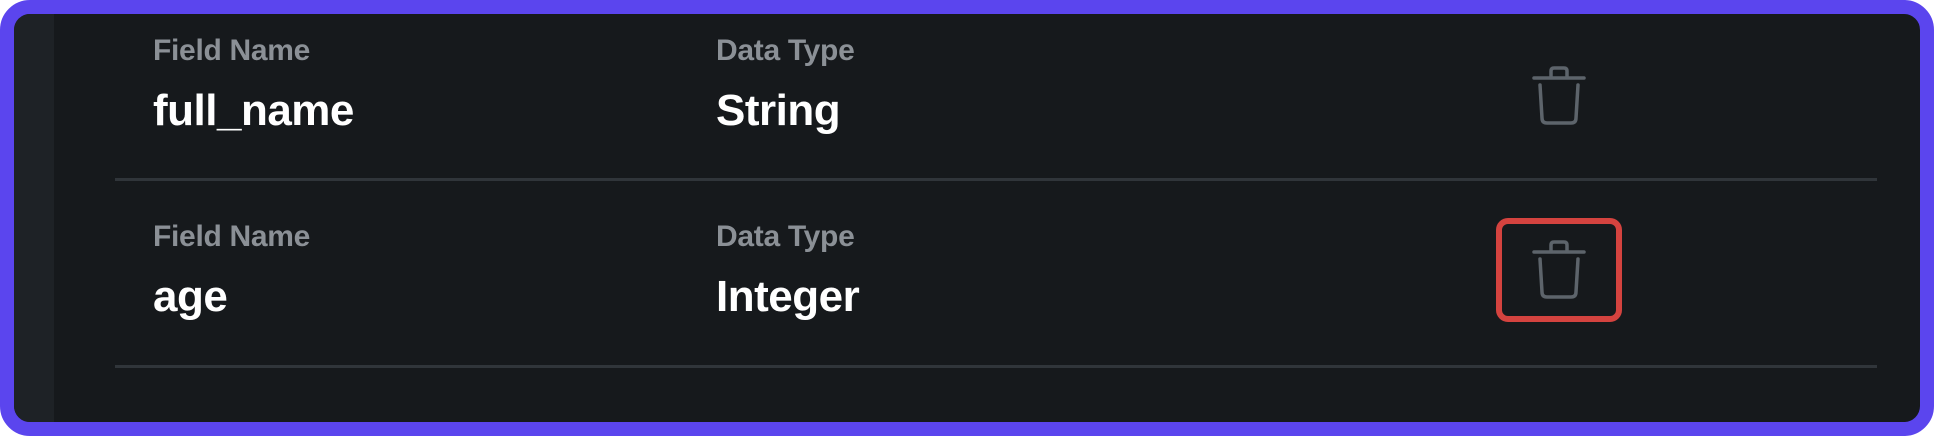 This screenshot has height=436, width=1934. I want to click on data-type-value: Integer, so click(788, 296).